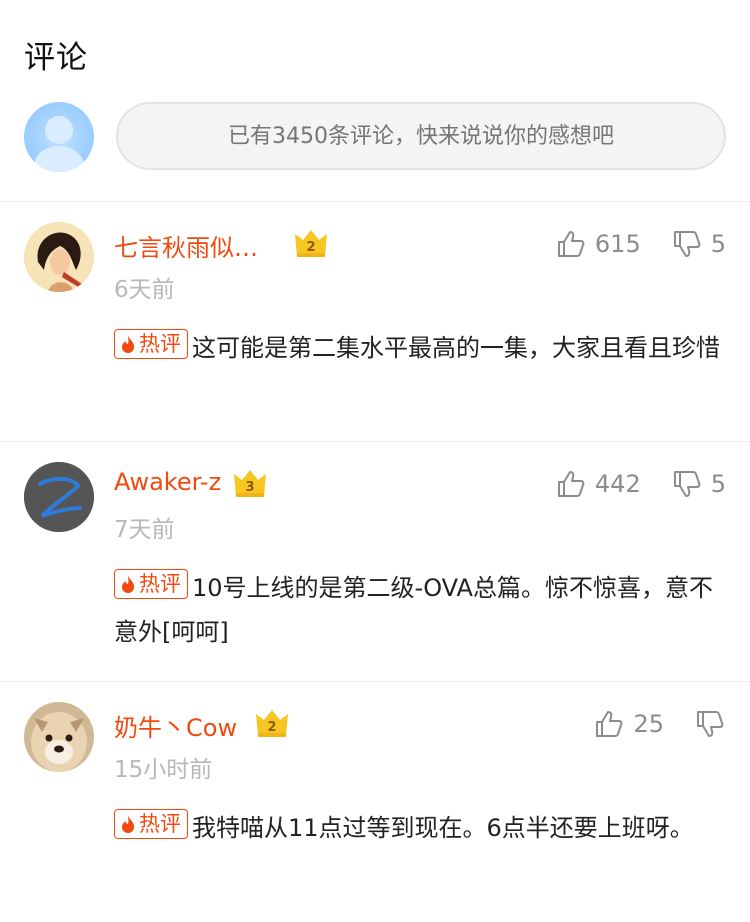  I want to click on like-count: 25, so click(648, 724).